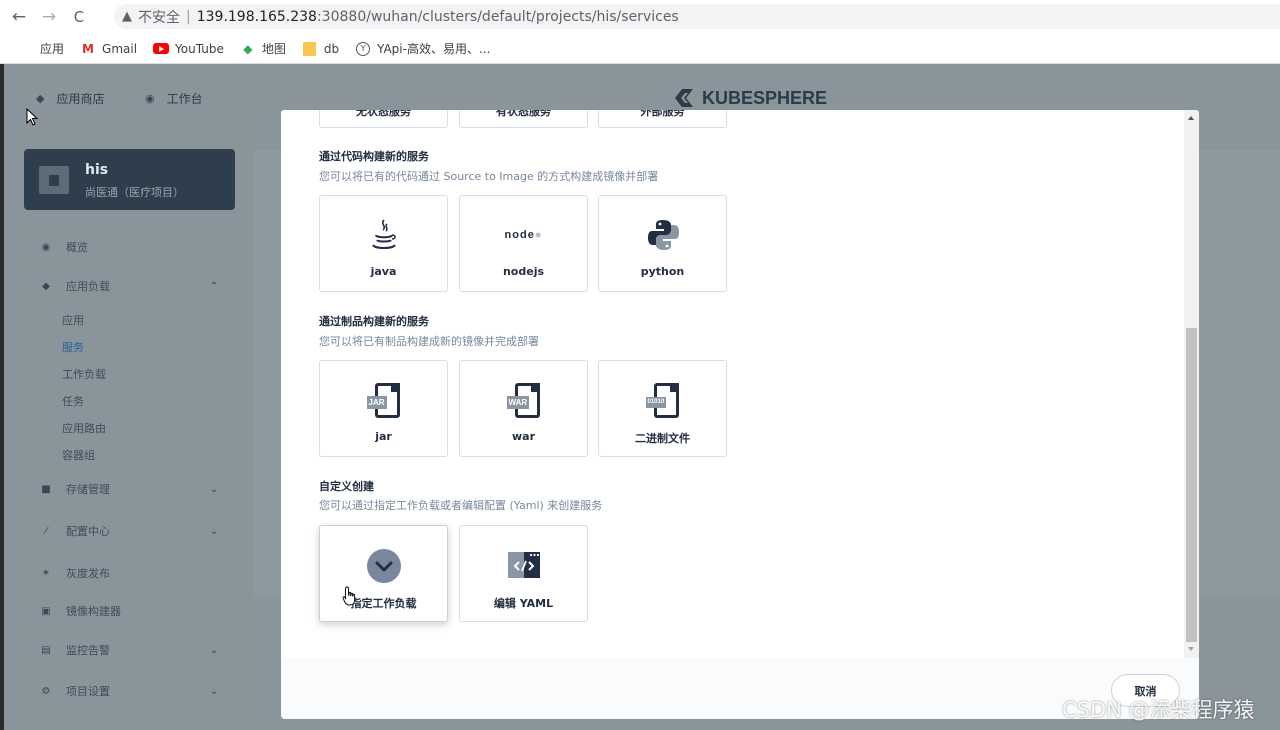 This screenshot has width=1280, height=730. I want to click on card-binary-label: 二进制文件, so click(662, 438).